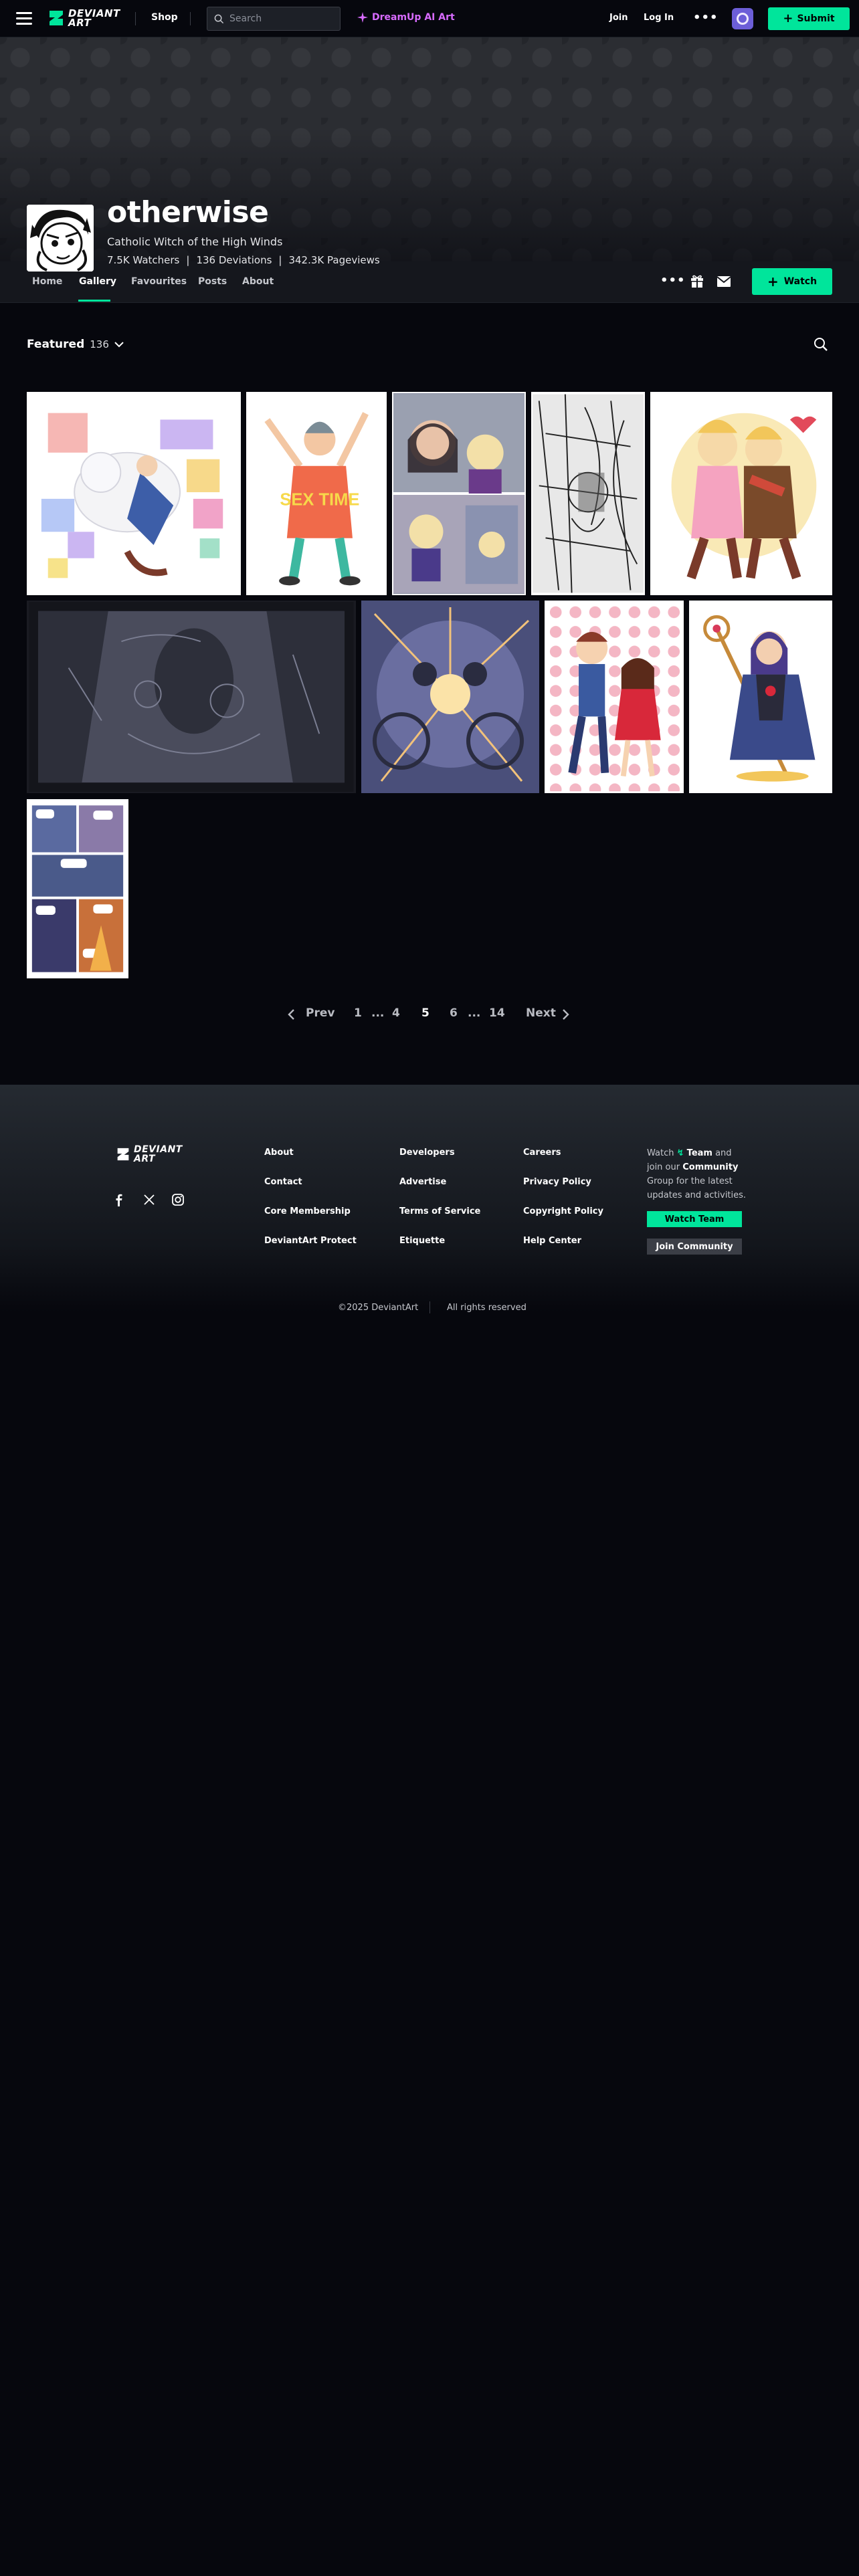 This screenshot has height=2576, width=859. What do you see at coordinates (413, 17) in the screenshot?
I see `dreamup-label: DreamUp AI Art` at bounding box center [413, 17].